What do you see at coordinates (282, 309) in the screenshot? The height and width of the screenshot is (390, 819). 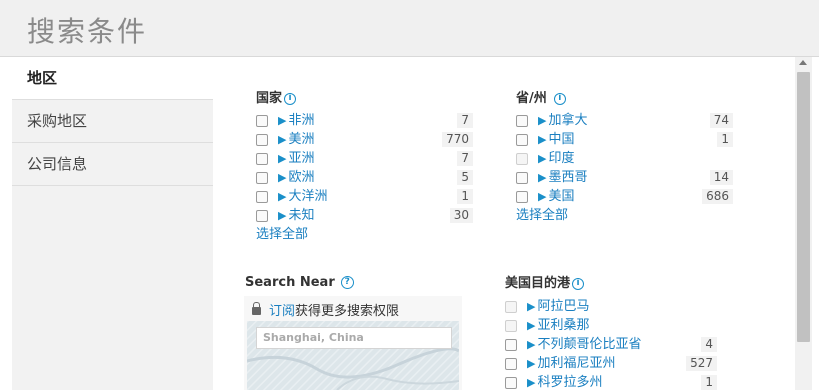 I see `subscribe-link: 订阅` at bounding box center [282, 309].